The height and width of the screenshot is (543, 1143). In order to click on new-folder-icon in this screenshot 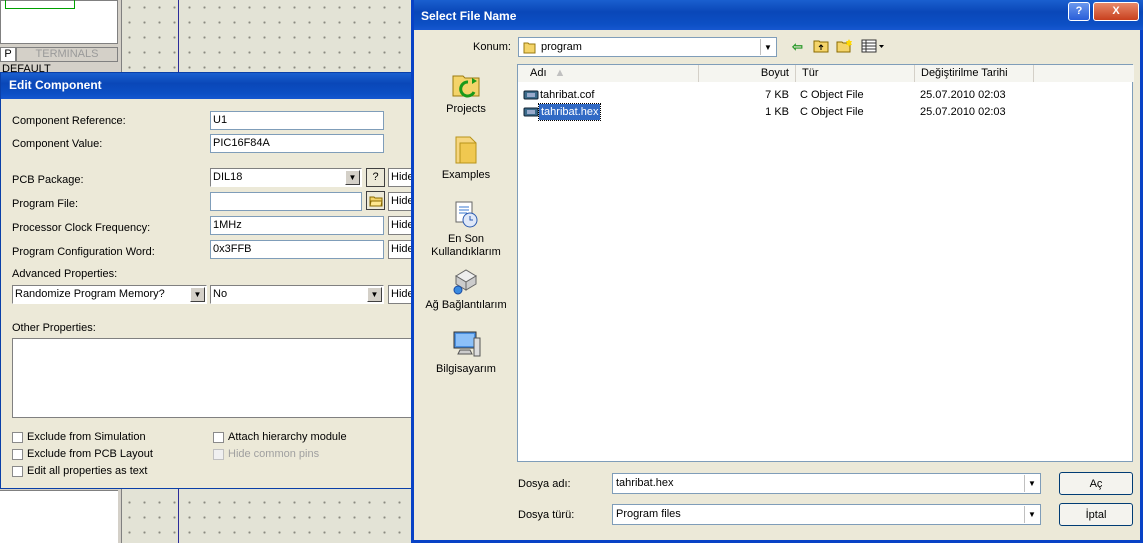, I will do `click(844, 46)`.